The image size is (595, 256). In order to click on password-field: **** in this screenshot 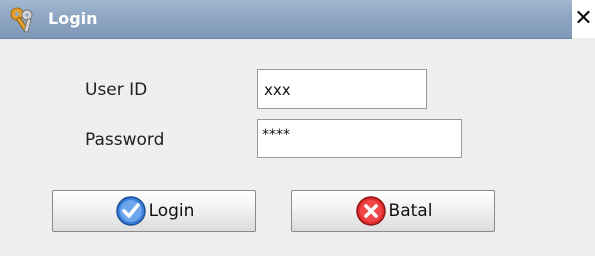, I will do `click(359, 138)`.